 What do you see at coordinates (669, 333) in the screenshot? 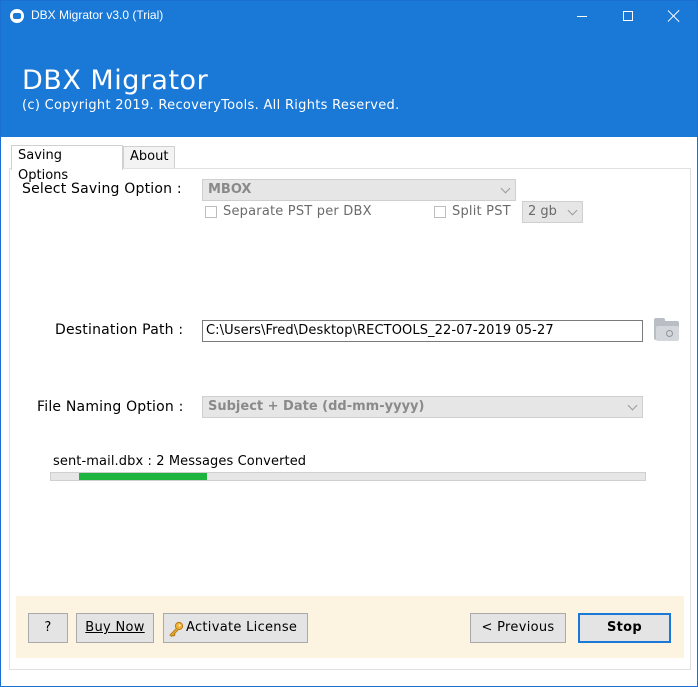
I see `search-icon` at bounding box center [669, 333].